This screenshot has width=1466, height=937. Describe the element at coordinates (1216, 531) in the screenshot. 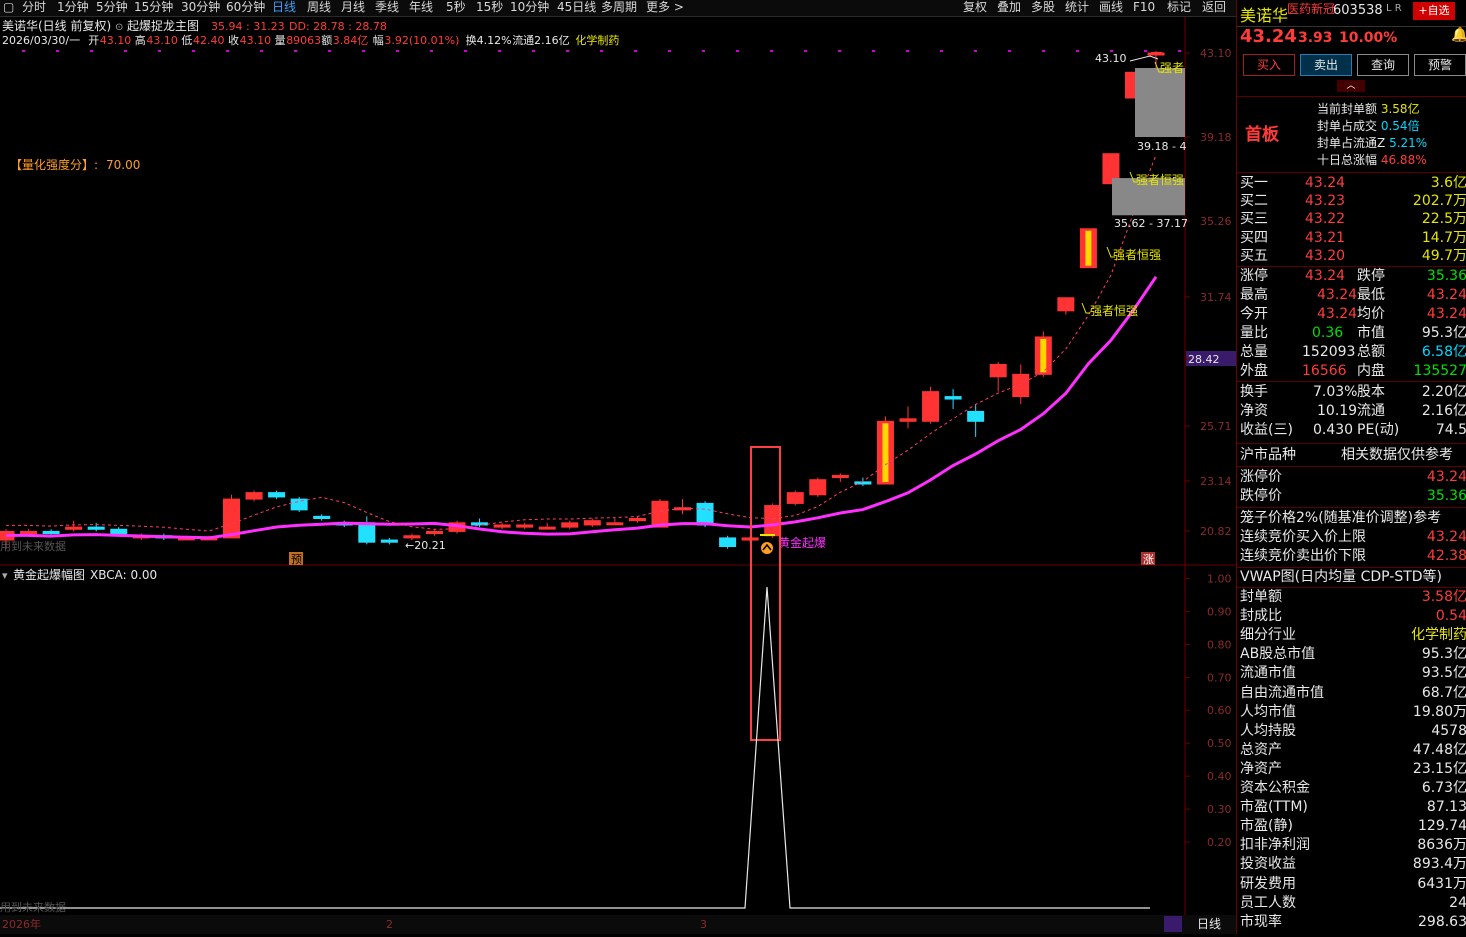

I see `price-tick-label: 20.82` at that location.